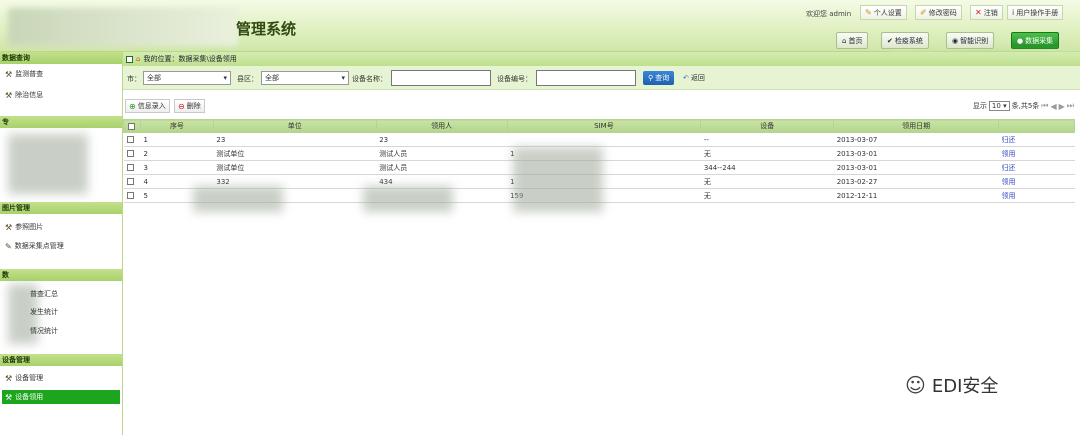 The width and height of the screenshot is (1080, 435). Describe the element at coordinates (916, 181) in the screenshot. I see `cell-date: 2013-02-27` at that location.